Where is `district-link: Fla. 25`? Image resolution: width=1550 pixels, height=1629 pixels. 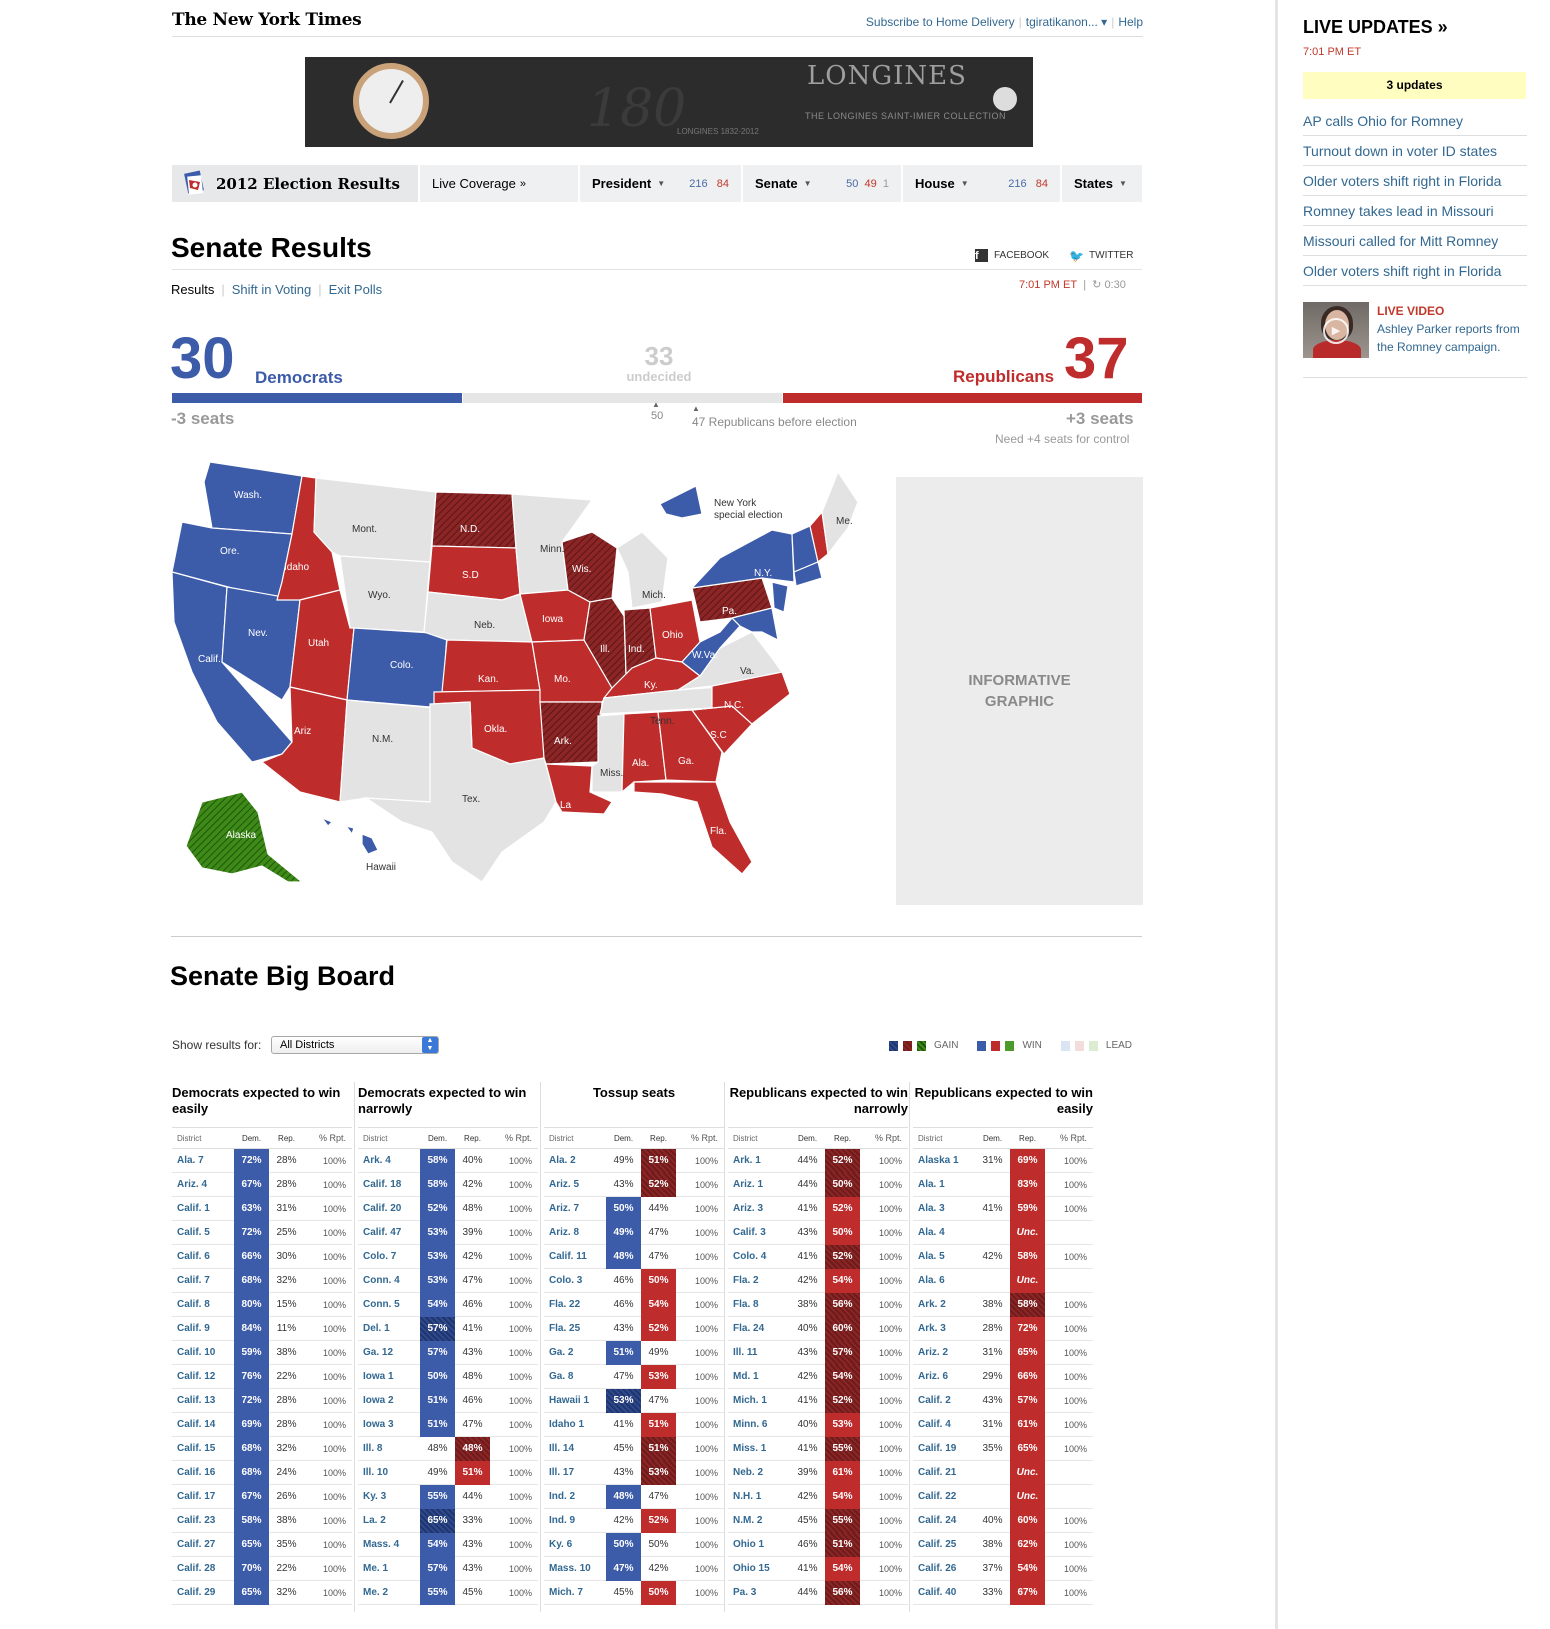 district-link: Fla. 25 is located at coordinates (575, 1328).